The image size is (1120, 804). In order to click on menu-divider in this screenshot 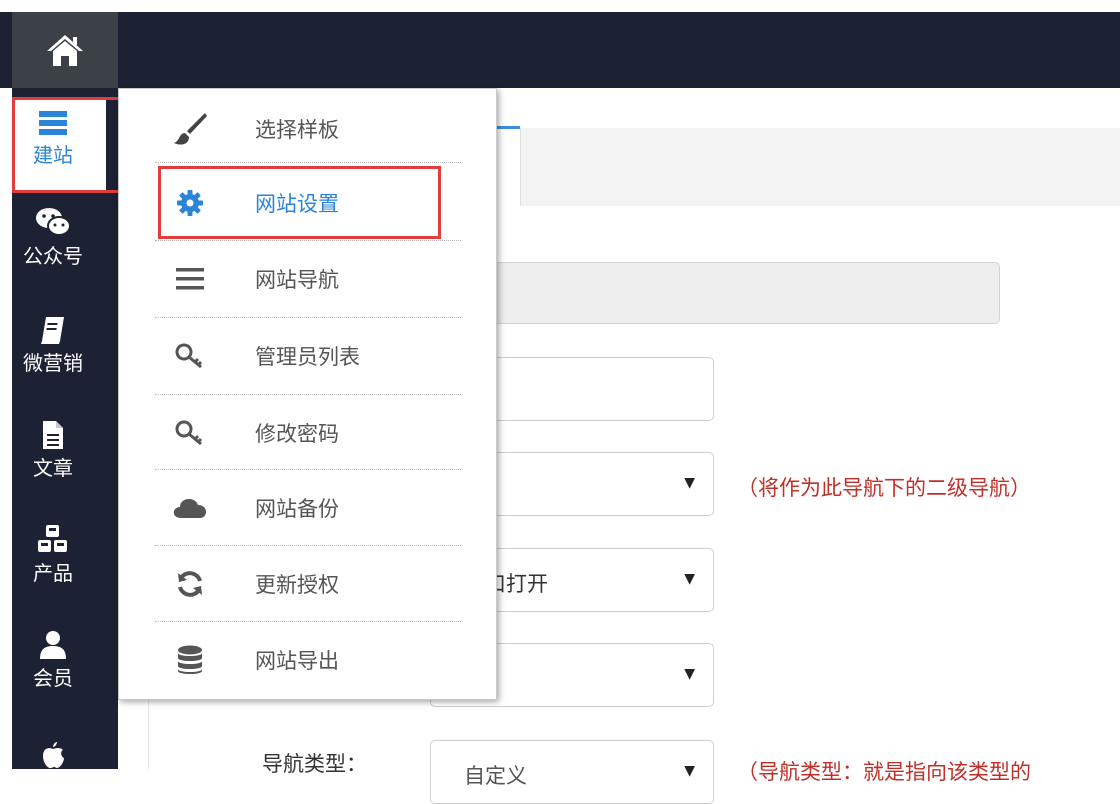, I will do `click(308, 162)`.